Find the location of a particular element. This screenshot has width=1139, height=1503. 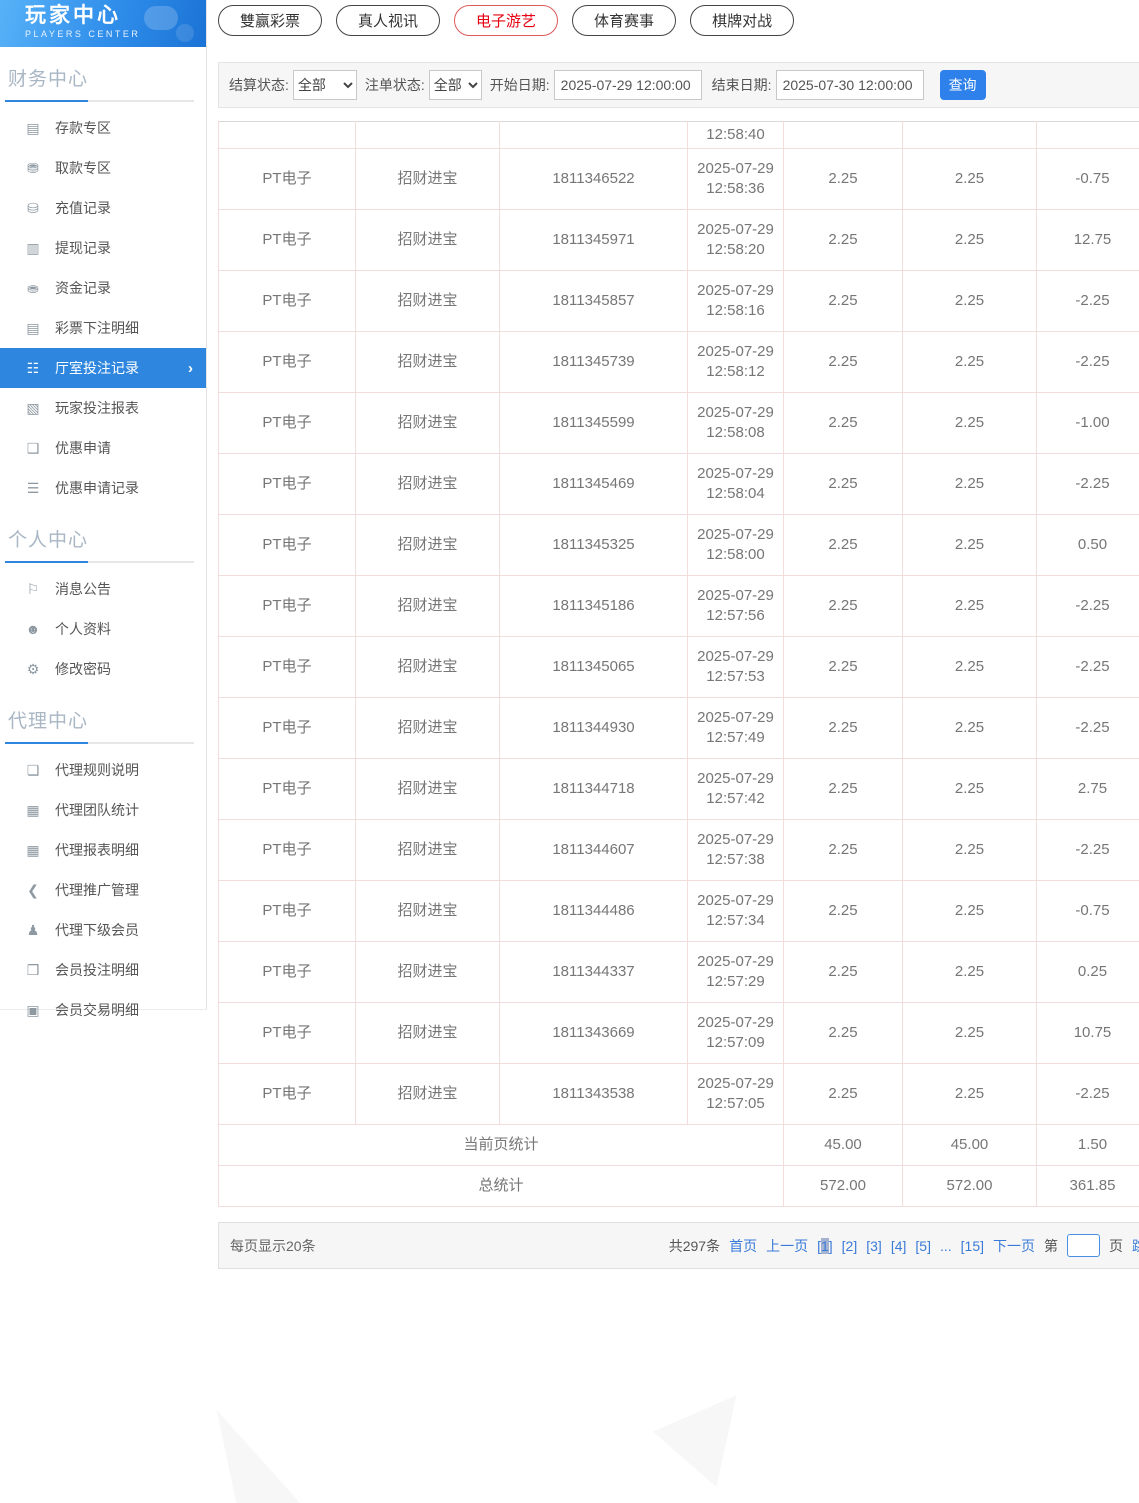

sidebar-item-label: 会员投注明细 is located at coordinates (97, 970).